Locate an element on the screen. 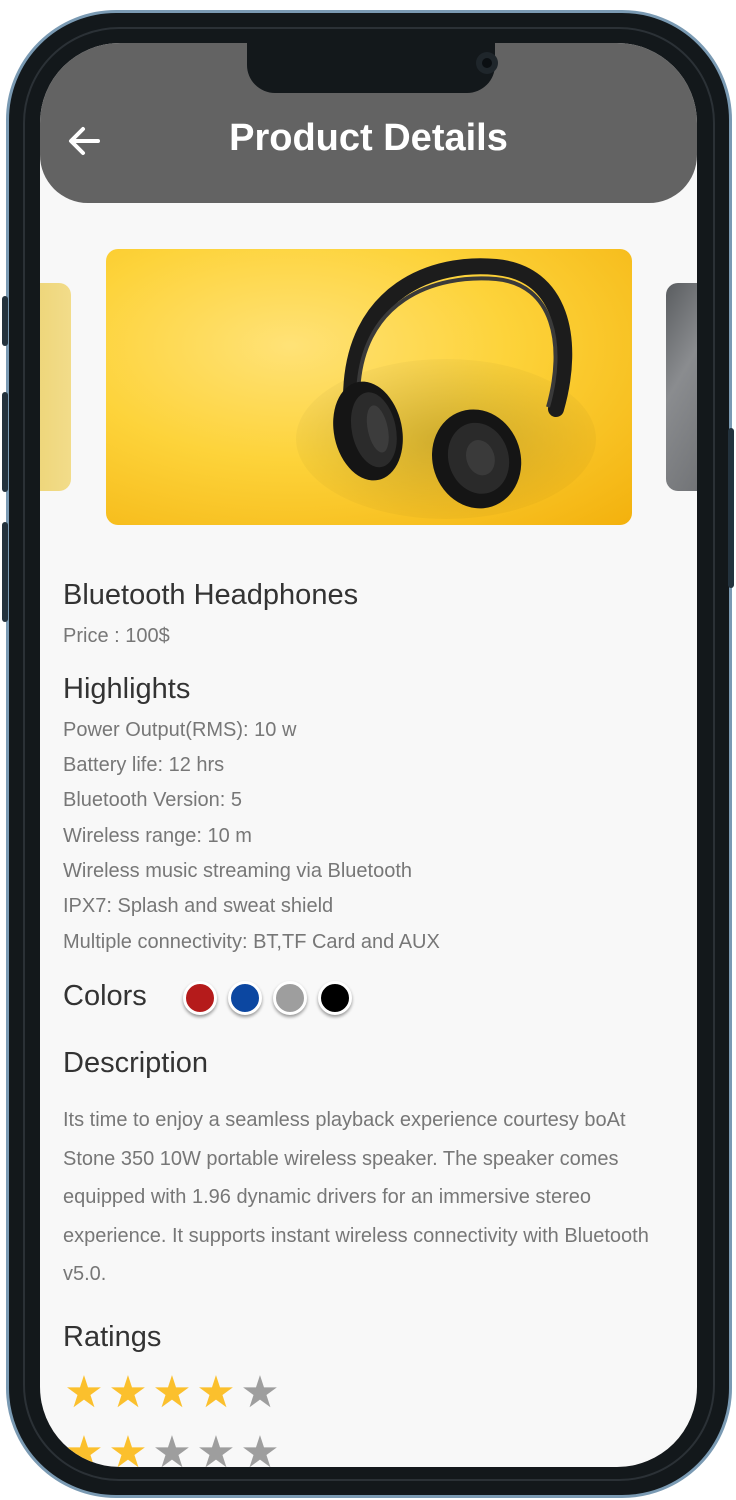 This screenshot has width=736, height=1500. colors-label: Colors is located at coordinates (105, 996).